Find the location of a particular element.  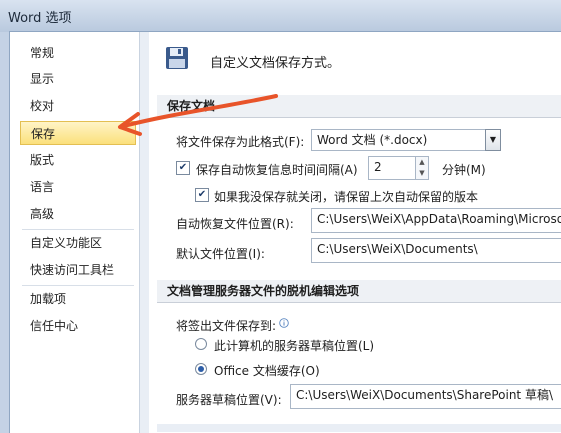

annotation-arrow is located at coordinates (198, 115).